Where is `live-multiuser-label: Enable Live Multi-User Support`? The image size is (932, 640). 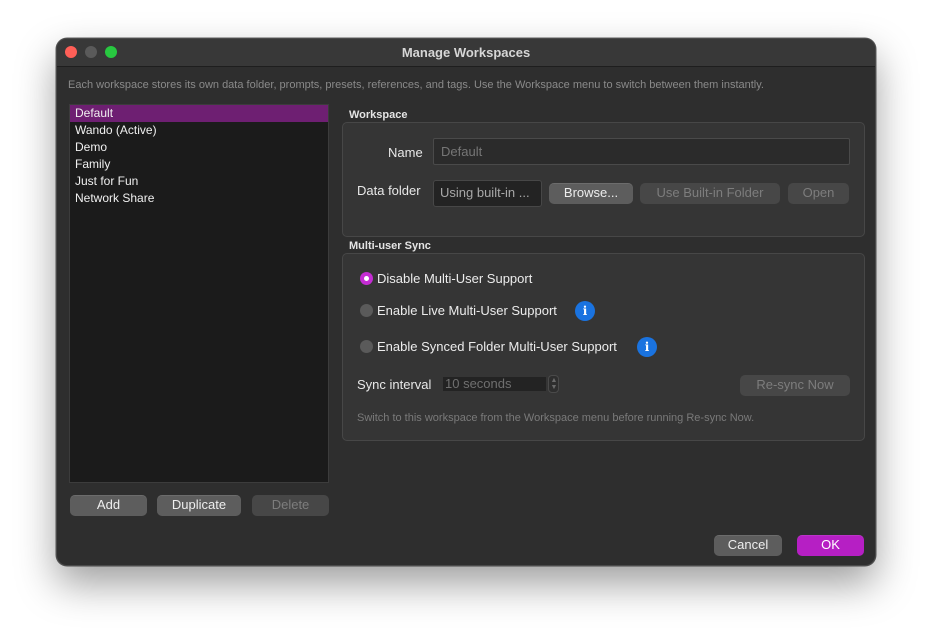
live-multiuser-label: Enable Live Multi-User Support is located at coordinates (467, 310).